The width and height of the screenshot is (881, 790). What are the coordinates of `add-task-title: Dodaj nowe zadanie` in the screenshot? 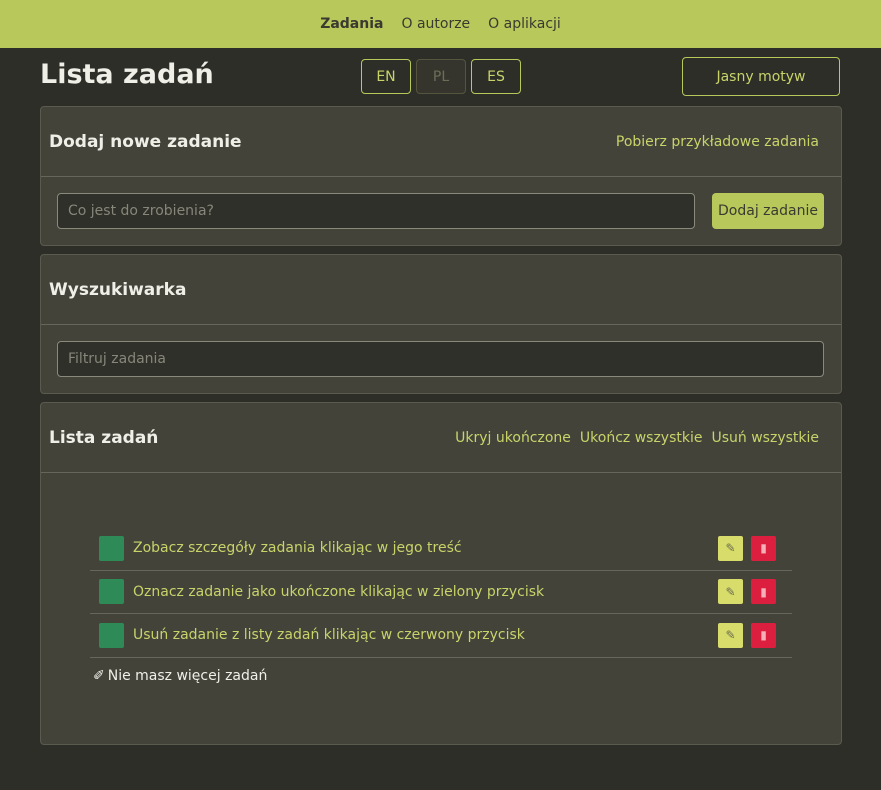 It's located at (145, 141).